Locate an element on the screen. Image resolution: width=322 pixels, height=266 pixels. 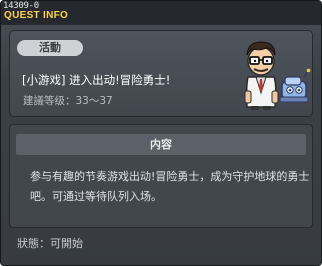
quest-description: 参与有趣的节奏游戏出动!冒险勇士，成为守护地球的勇士吧。可通过等待队列入场。 is located at coordinates (170, 186).